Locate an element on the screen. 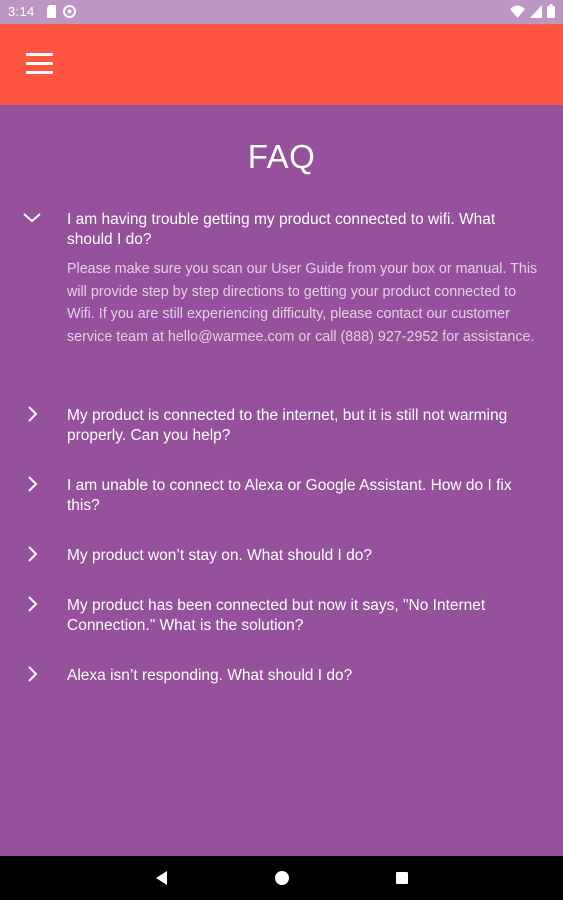 Image resolution: width=563 pixels, height=900 pixels. recents-button is located at coordinates (402, 878).